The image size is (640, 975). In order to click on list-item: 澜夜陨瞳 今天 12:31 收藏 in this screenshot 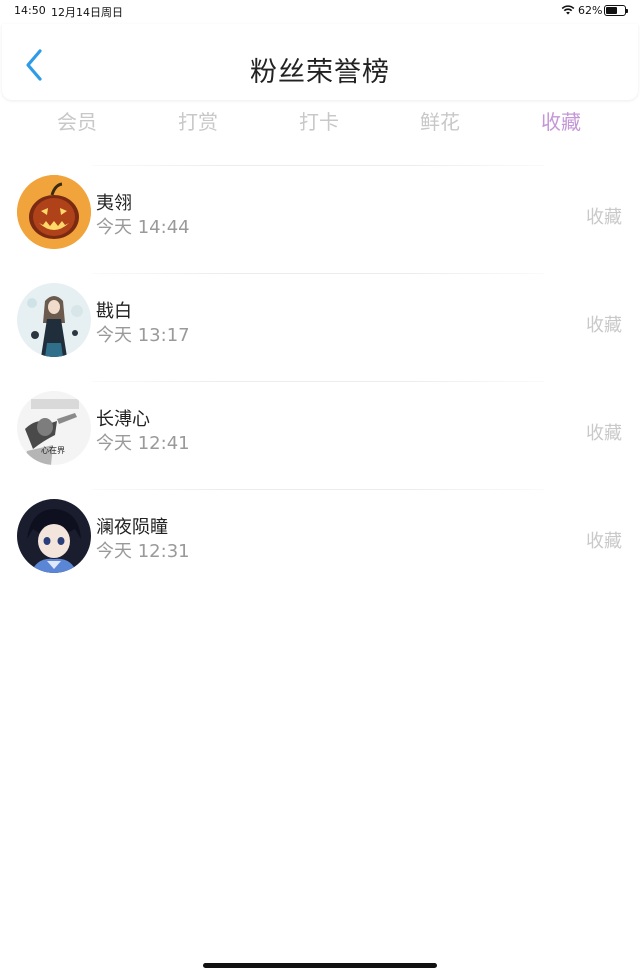, I will do `click(320, 545)`.